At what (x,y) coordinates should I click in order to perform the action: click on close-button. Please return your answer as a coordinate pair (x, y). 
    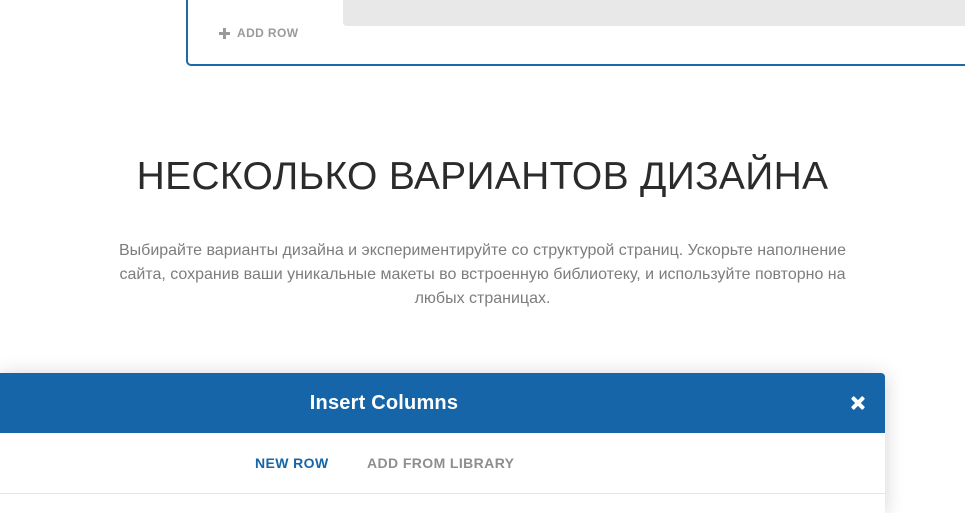
    Looking at the image, I should click on (858, 403).